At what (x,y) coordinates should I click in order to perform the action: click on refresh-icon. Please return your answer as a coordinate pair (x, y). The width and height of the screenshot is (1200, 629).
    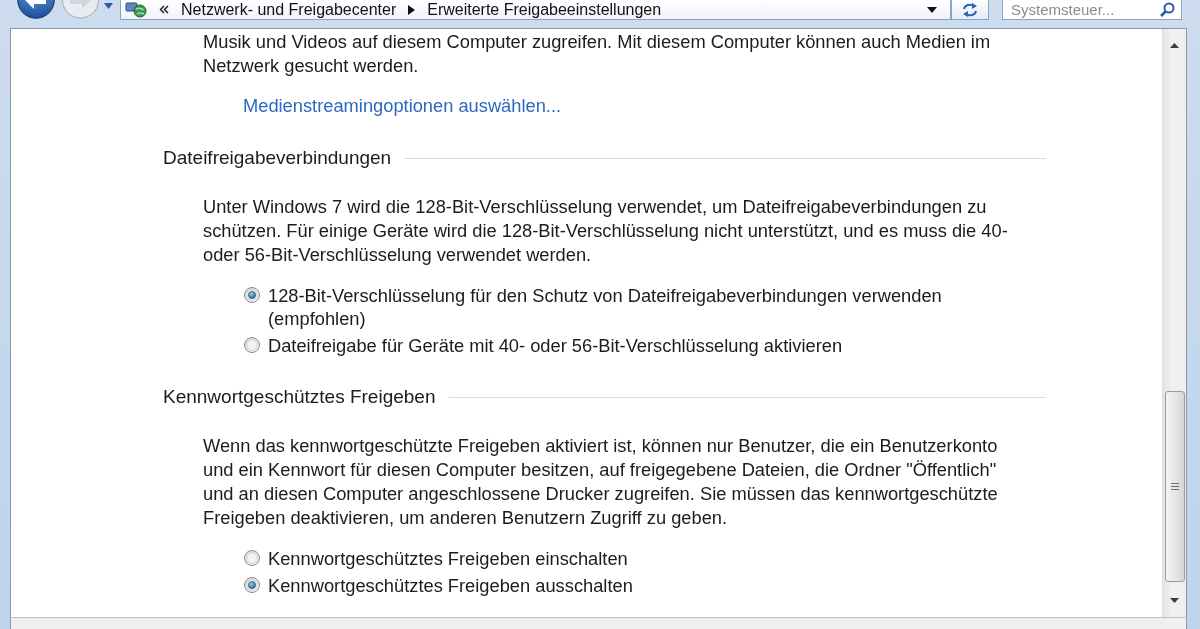
    Looking at the image, I should click on (970, 9).